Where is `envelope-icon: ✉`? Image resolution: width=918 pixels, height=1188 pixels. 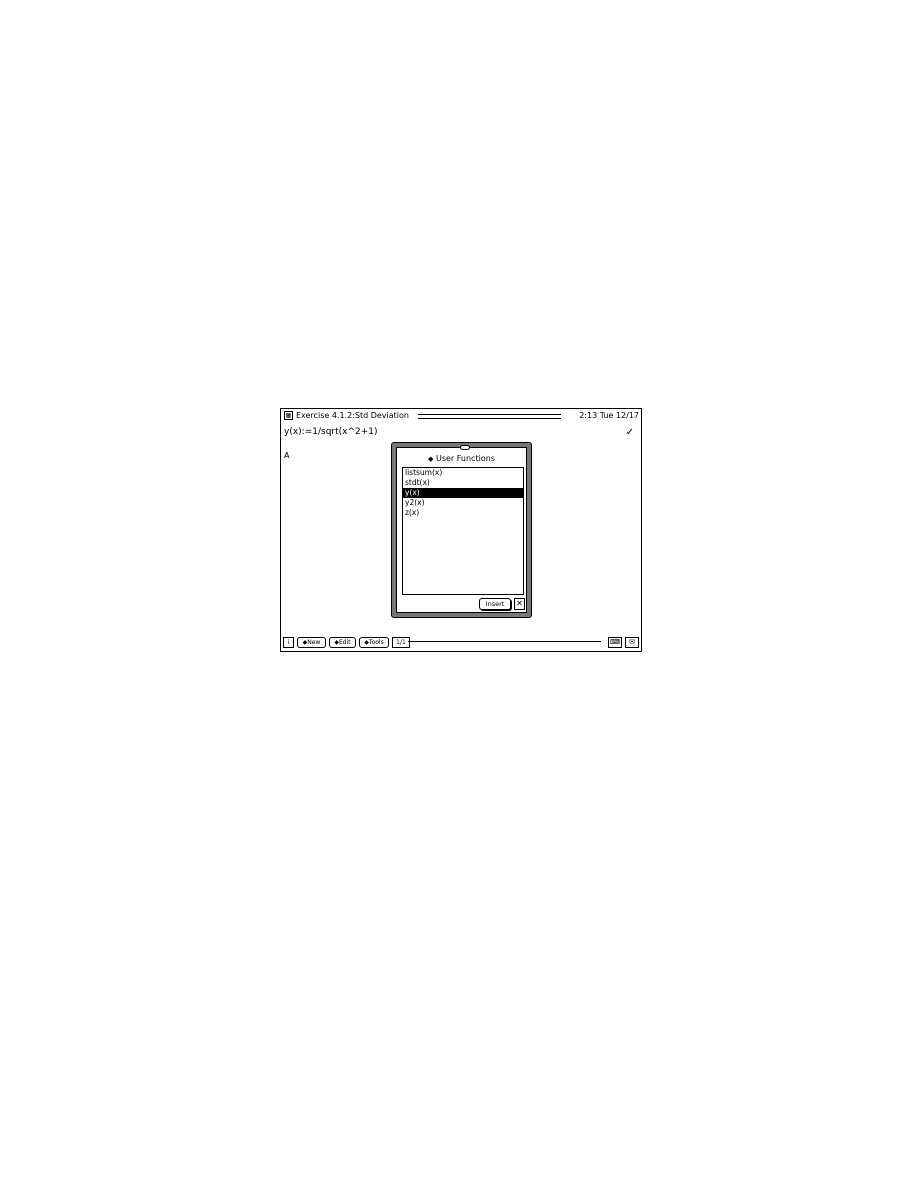 envelope-icon: ✉ is located at coordinates (632, 642).